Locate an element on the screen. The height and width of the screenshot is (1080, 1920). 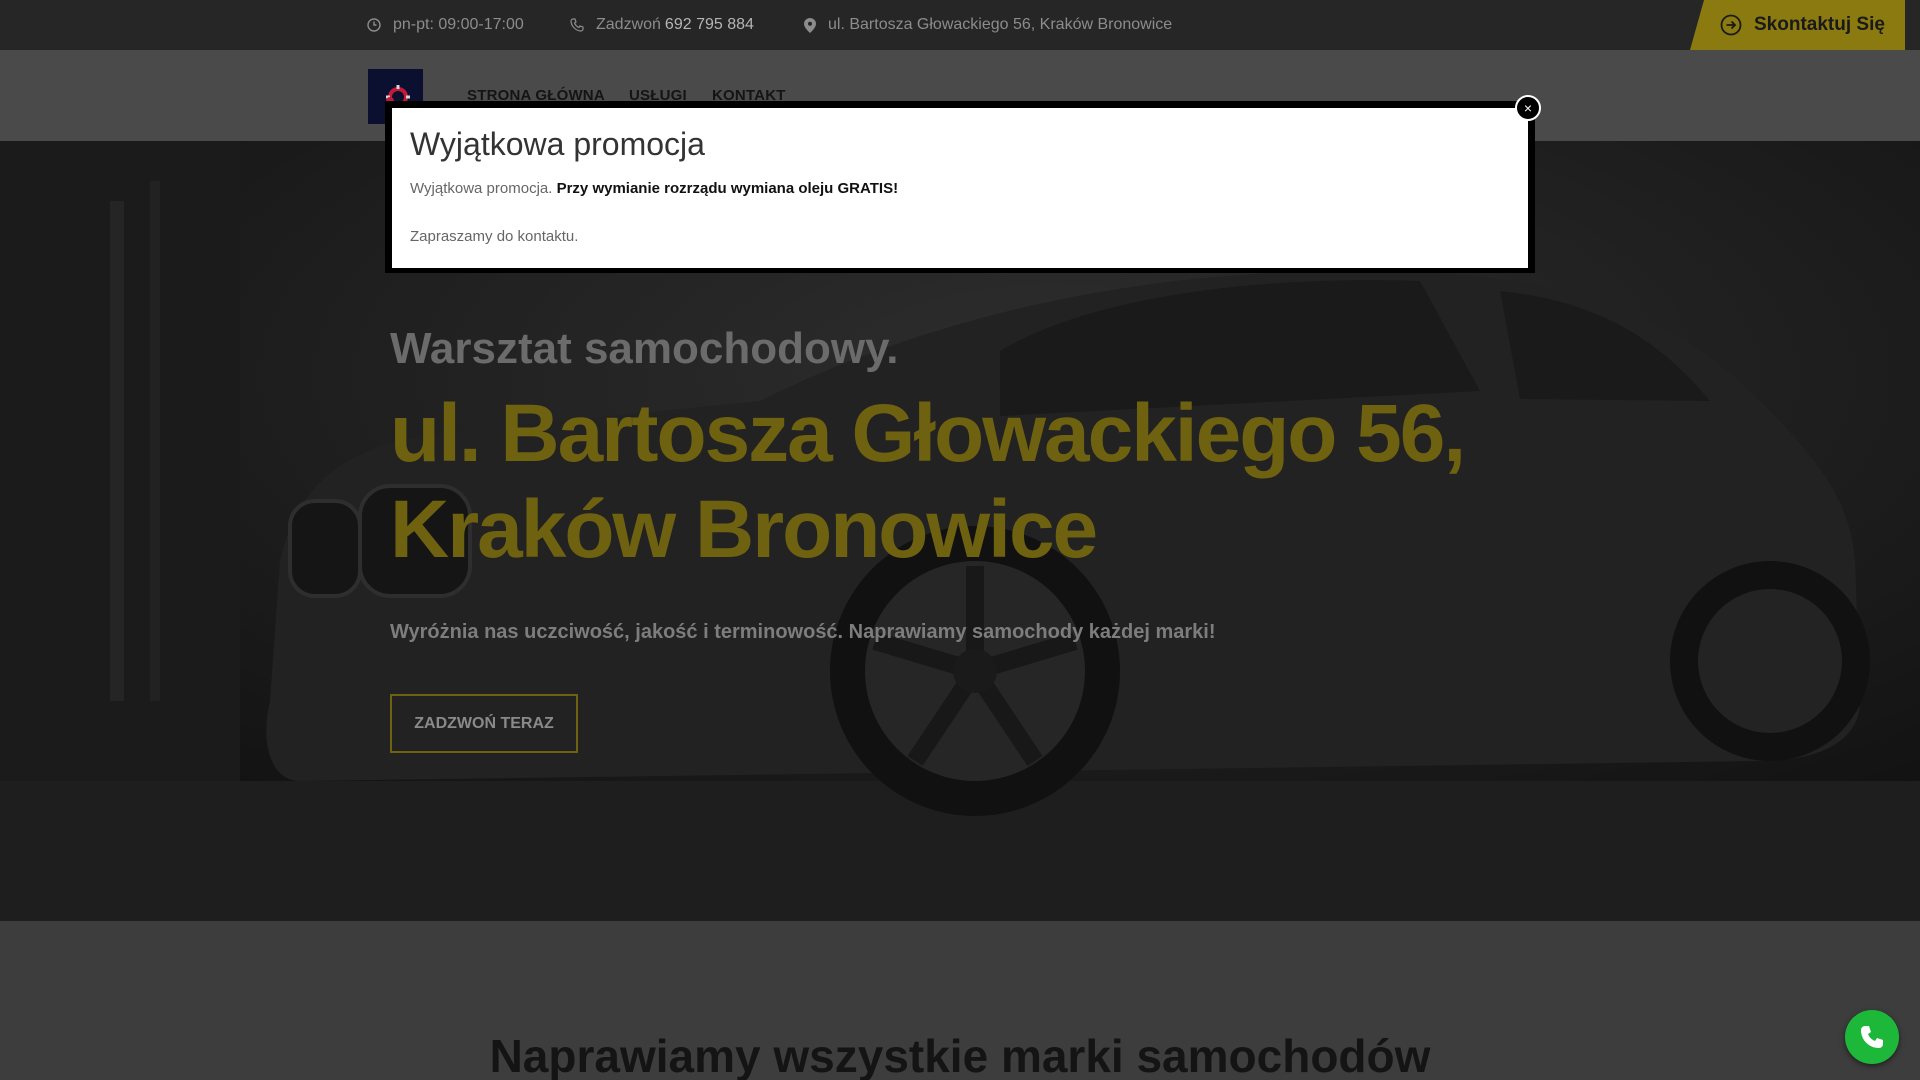
phone-number: 692 795 884 is located at coordinates (709, 25).